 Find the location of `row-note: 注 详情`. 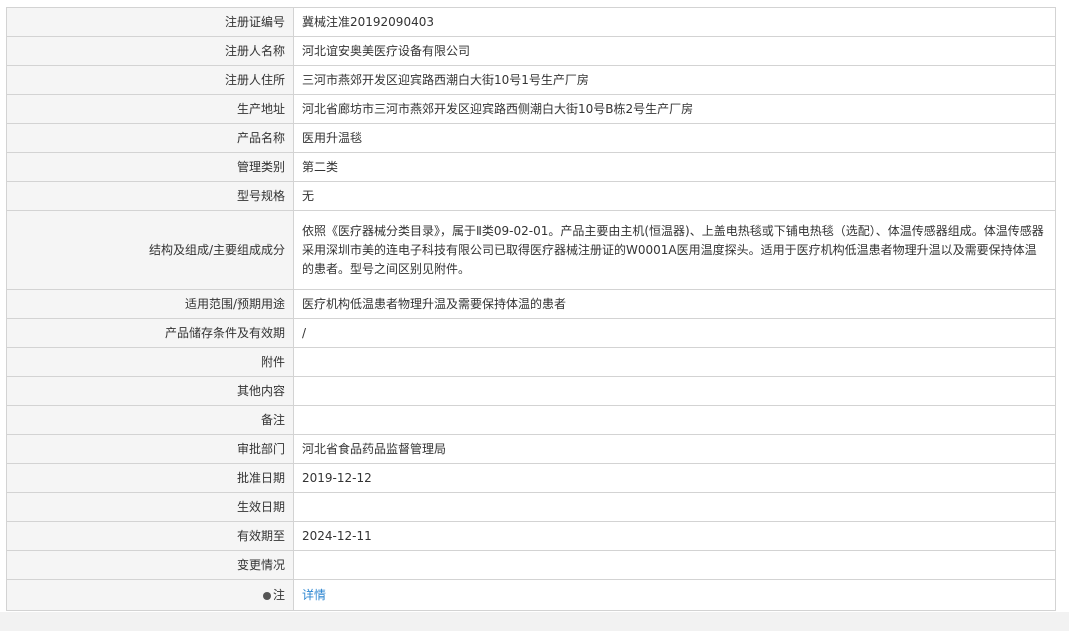

row-note: 注 详情 is located at coordinates (531, 595).